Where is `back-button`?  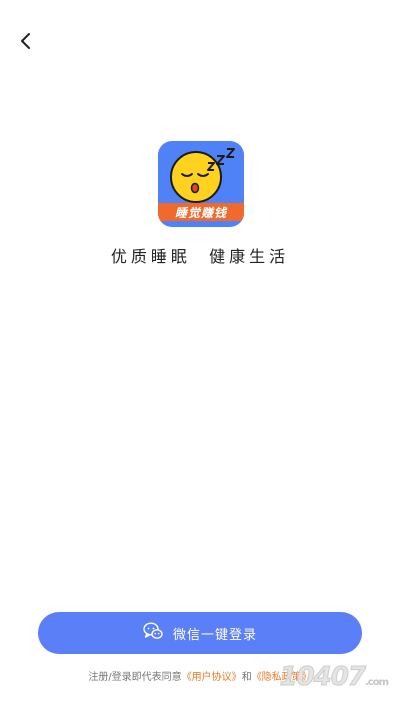 back-button is located at coordinates (25, 43).